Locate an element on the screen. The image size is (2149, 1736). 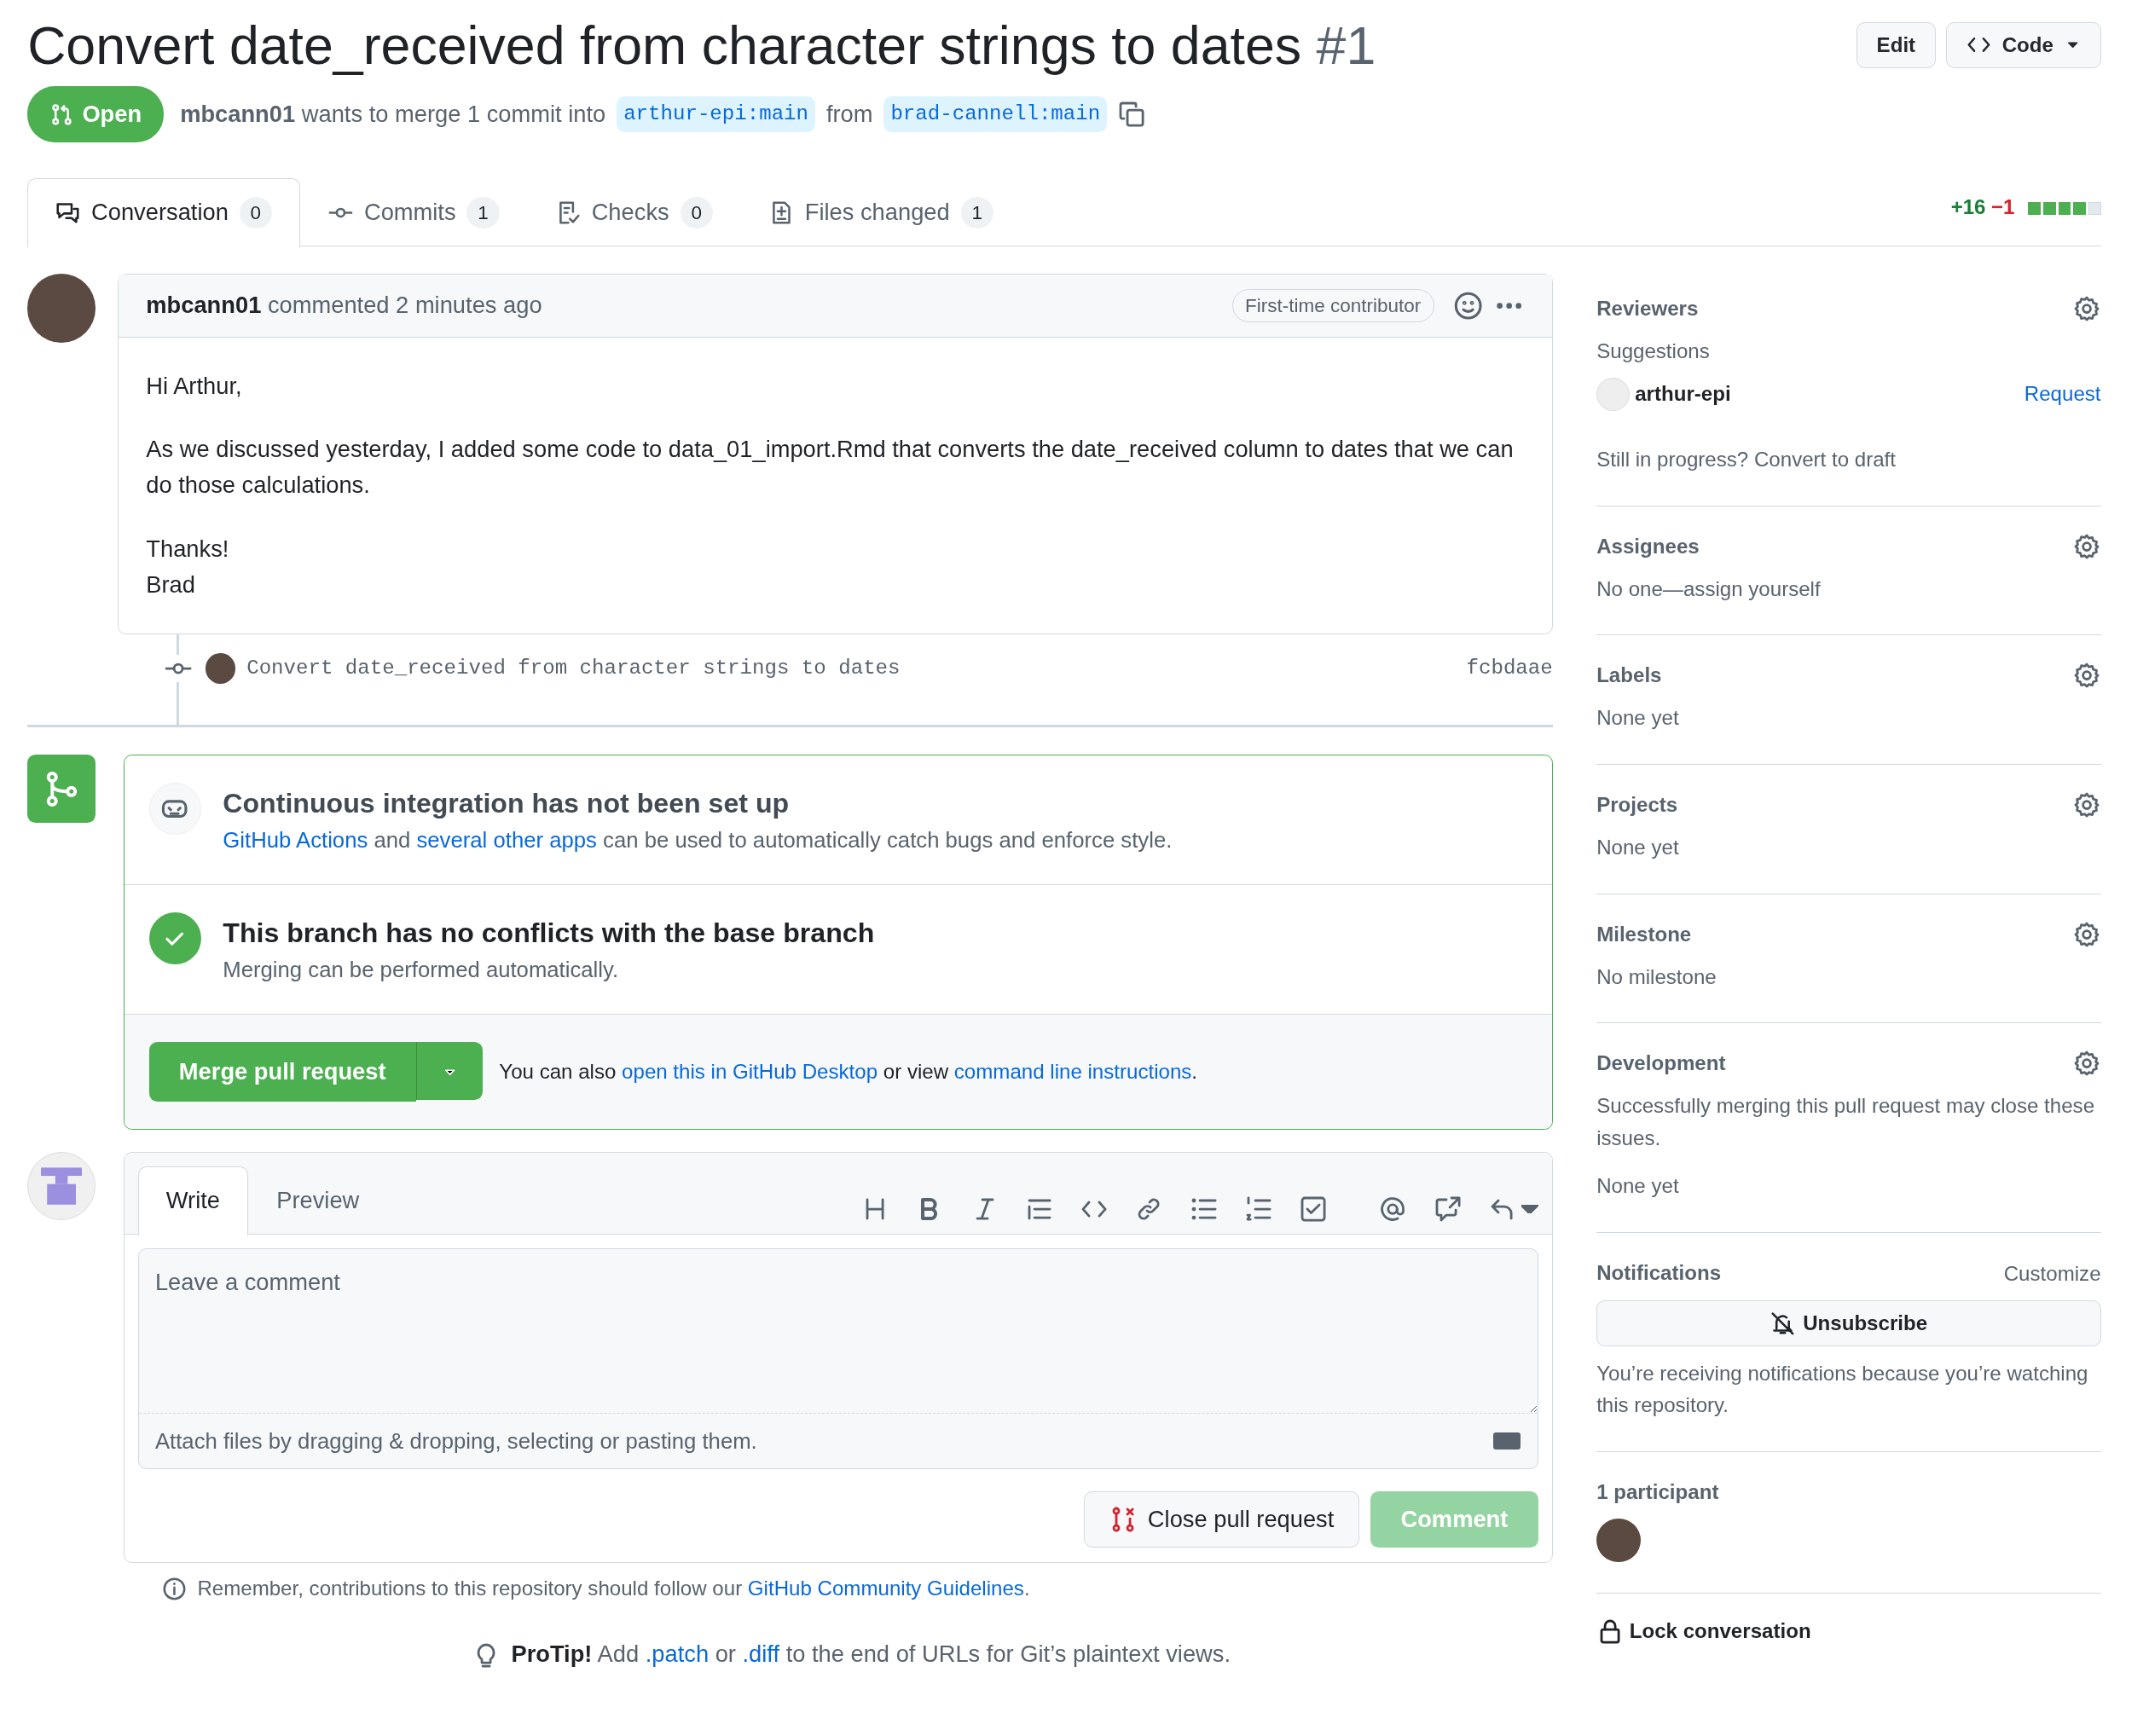
speech-bubbles-icon is located at coordinates (68, 213).